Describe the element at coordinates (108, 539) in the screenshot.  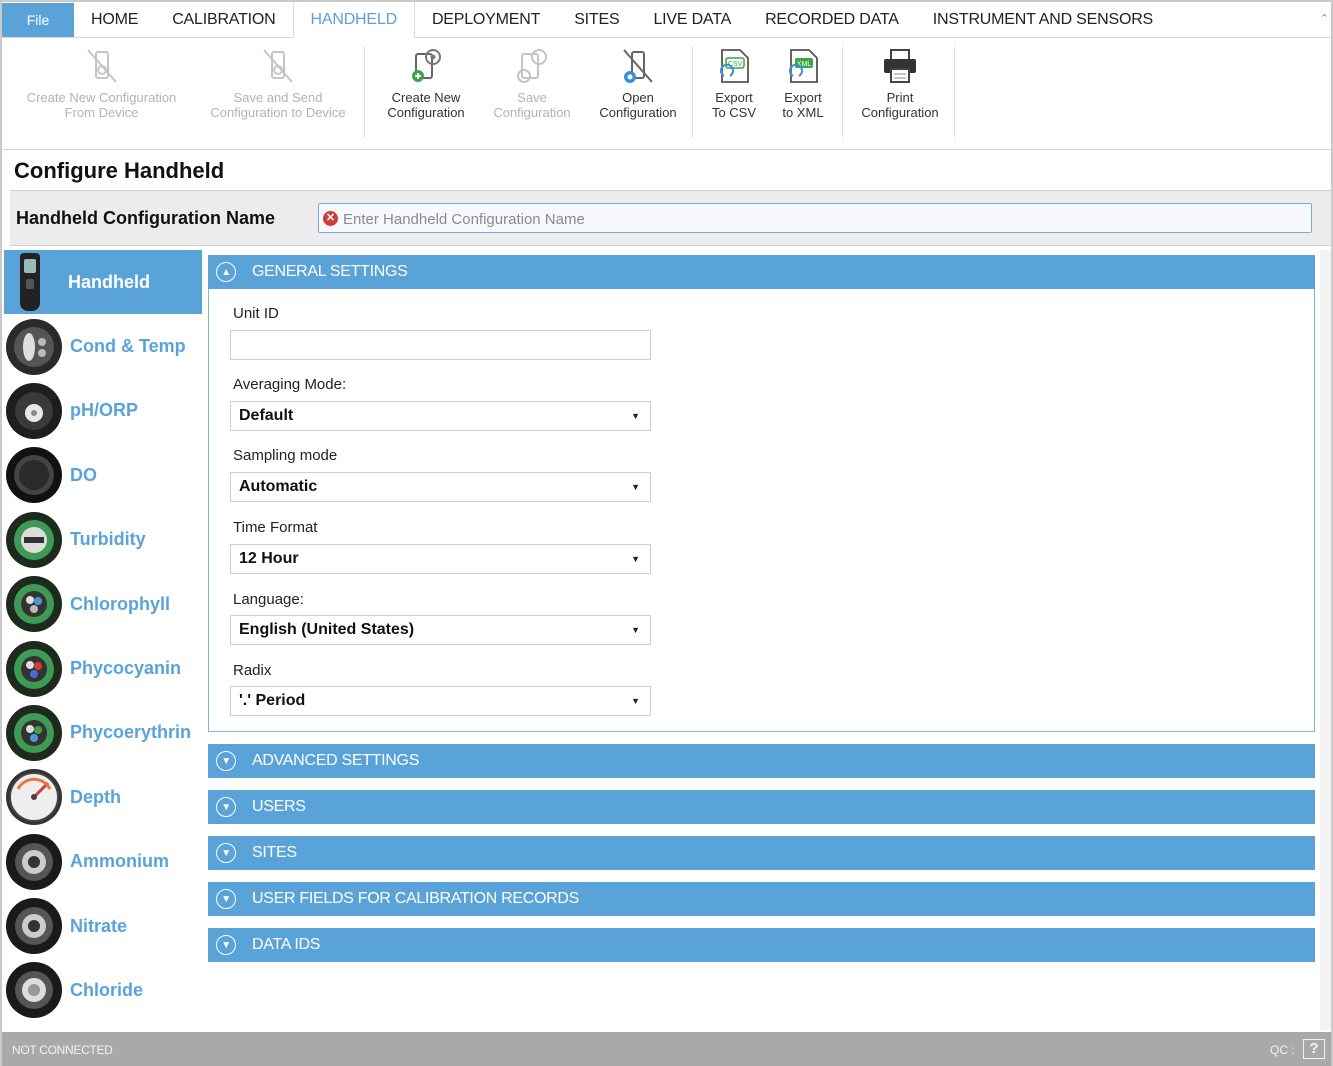
I see `sidebar-item-label: Turbidity` at that location.